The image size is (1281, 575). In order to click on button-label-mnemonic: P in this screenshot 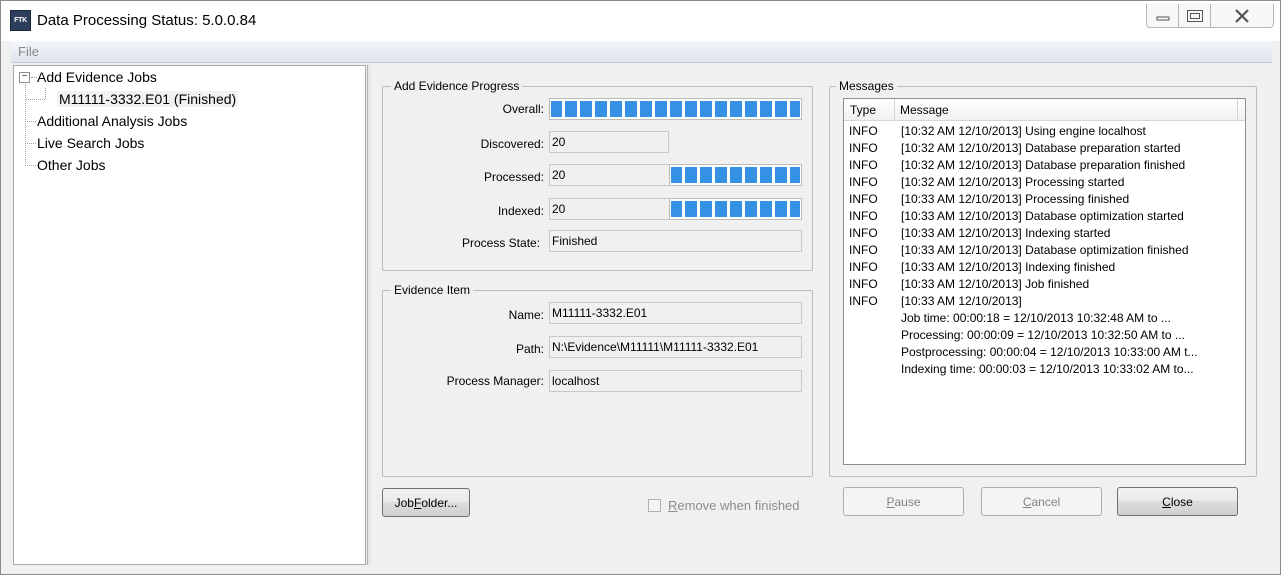, I will do `click(890, 501)`.